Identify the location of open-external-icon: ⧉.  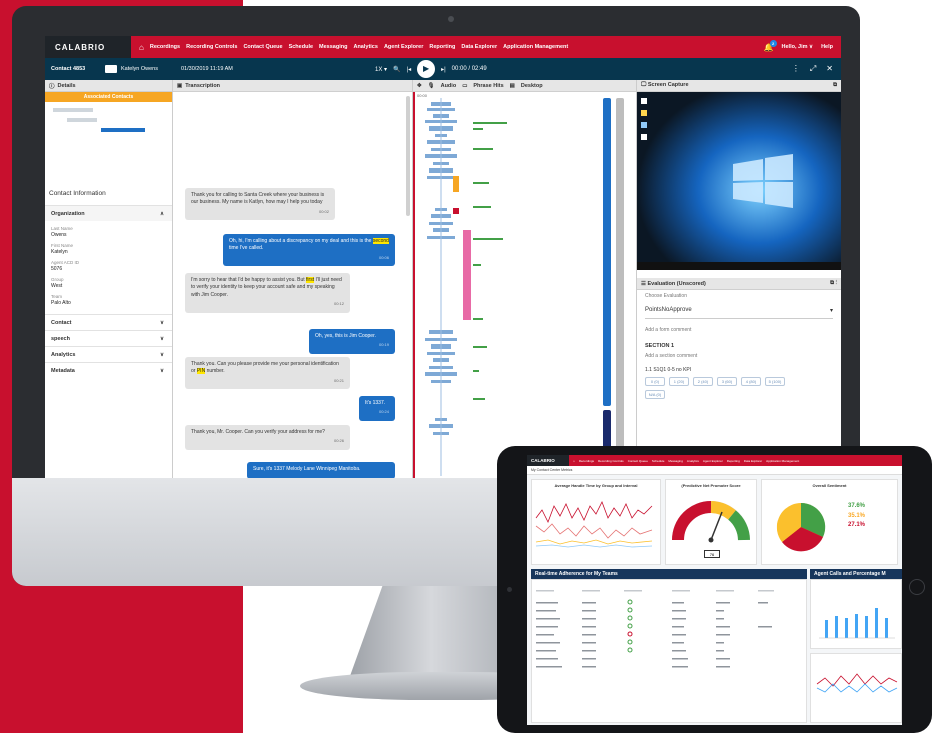
(835, 85).